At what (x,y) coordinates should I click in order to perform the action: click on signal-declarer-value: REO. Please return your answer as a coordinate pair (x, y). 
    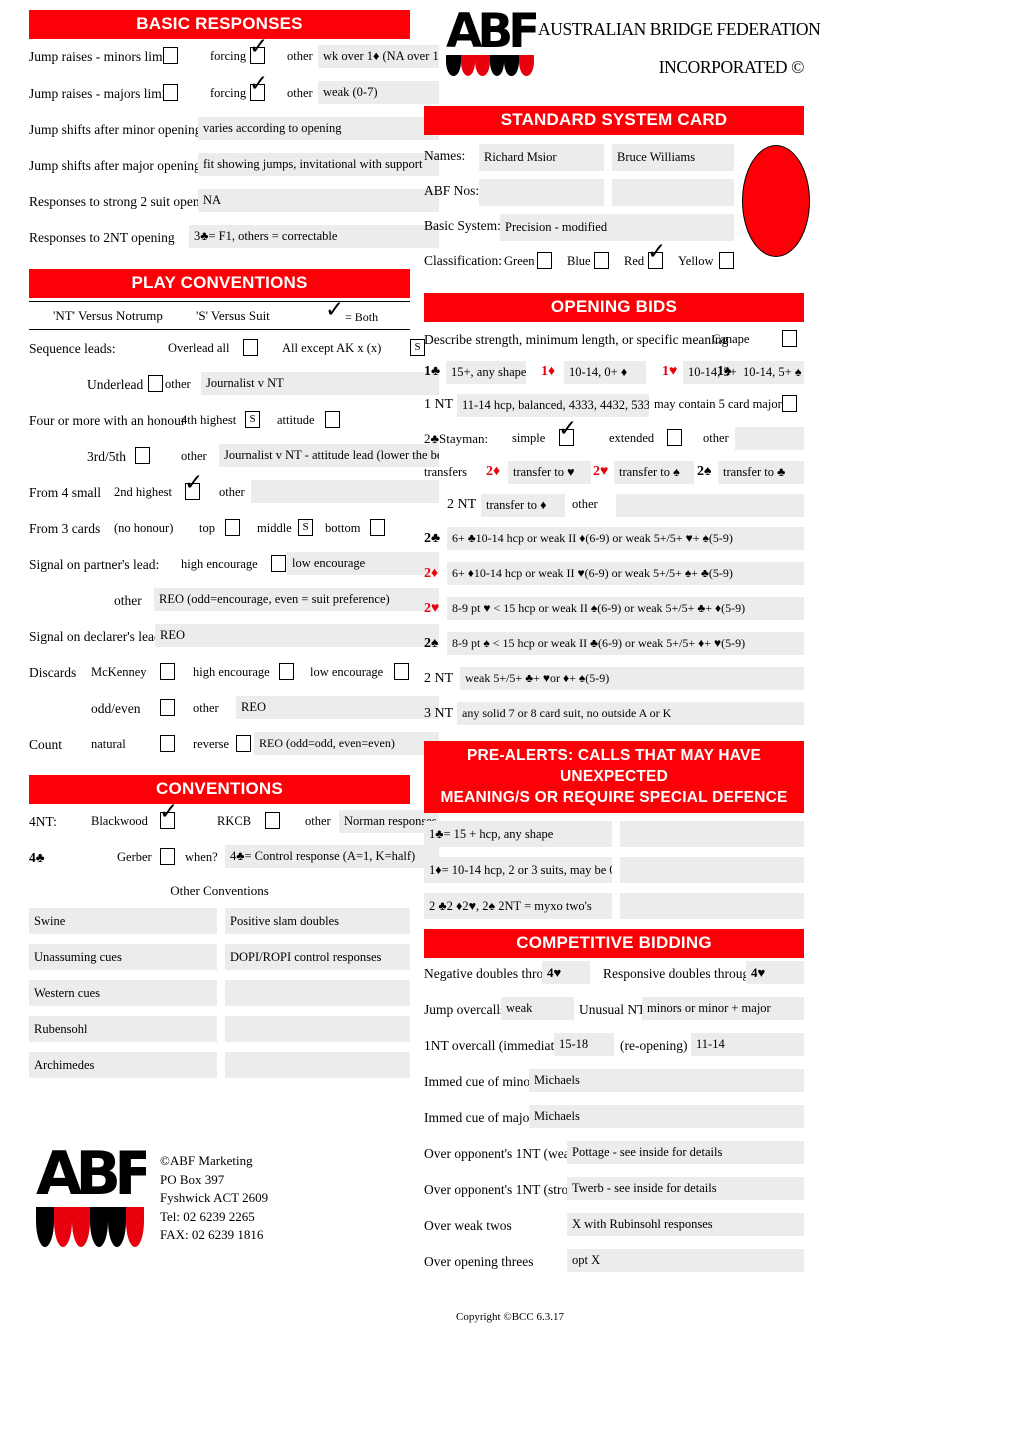
    Looking at the image, I should click on (297, 635).